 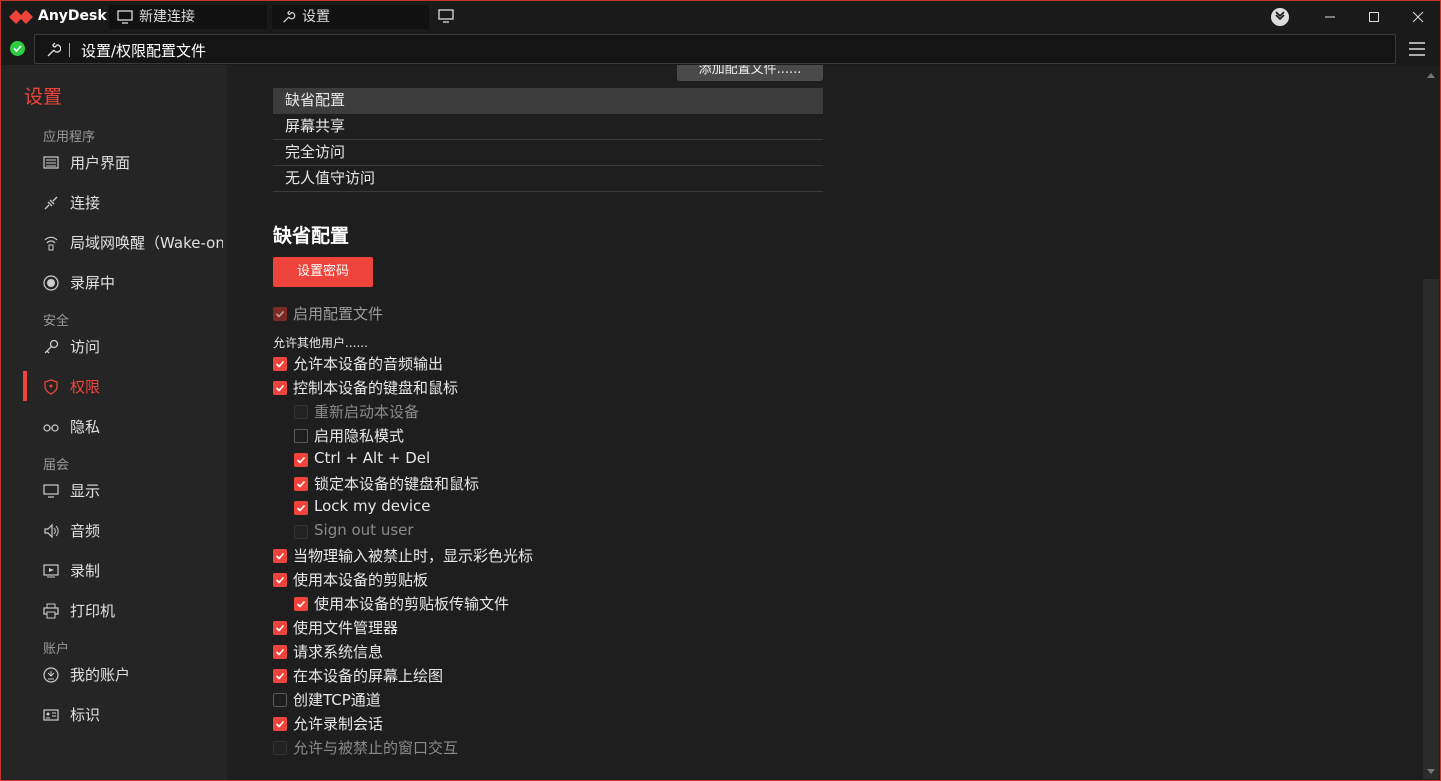 I want to click on checkbox-label: Sign out user, so click(x=364, y=530).